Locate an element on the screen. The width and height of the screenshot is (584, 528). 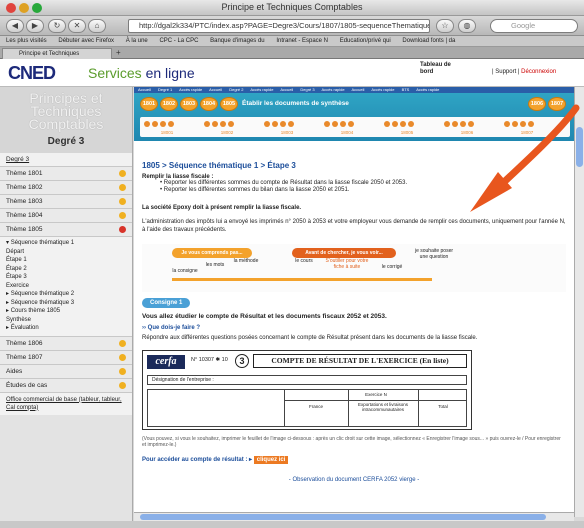
cned-logo: CNED is located at coordinates (32, 73).